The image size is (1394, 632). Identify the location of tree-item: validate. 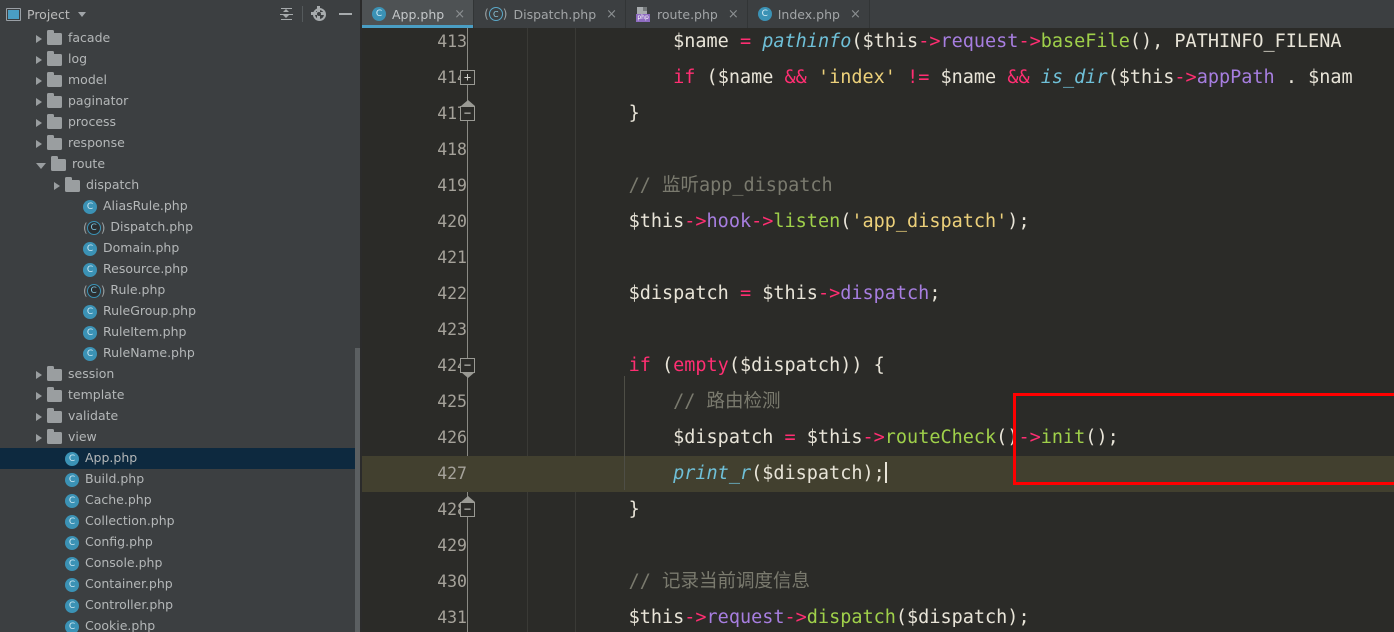
(177, 416).